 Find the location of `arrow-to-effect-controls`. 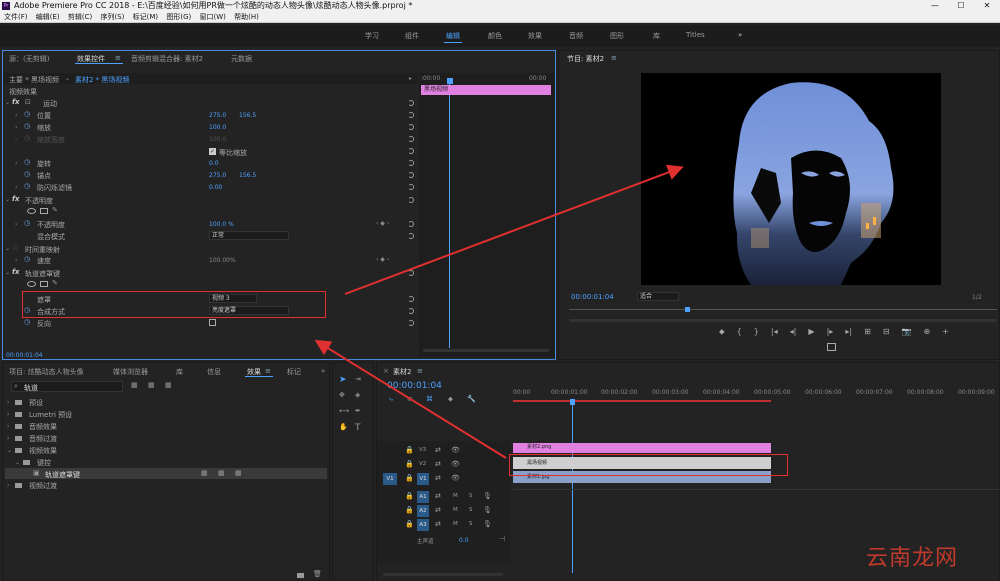

arrow-to-effect-controls is located at coordinates (410, 399).